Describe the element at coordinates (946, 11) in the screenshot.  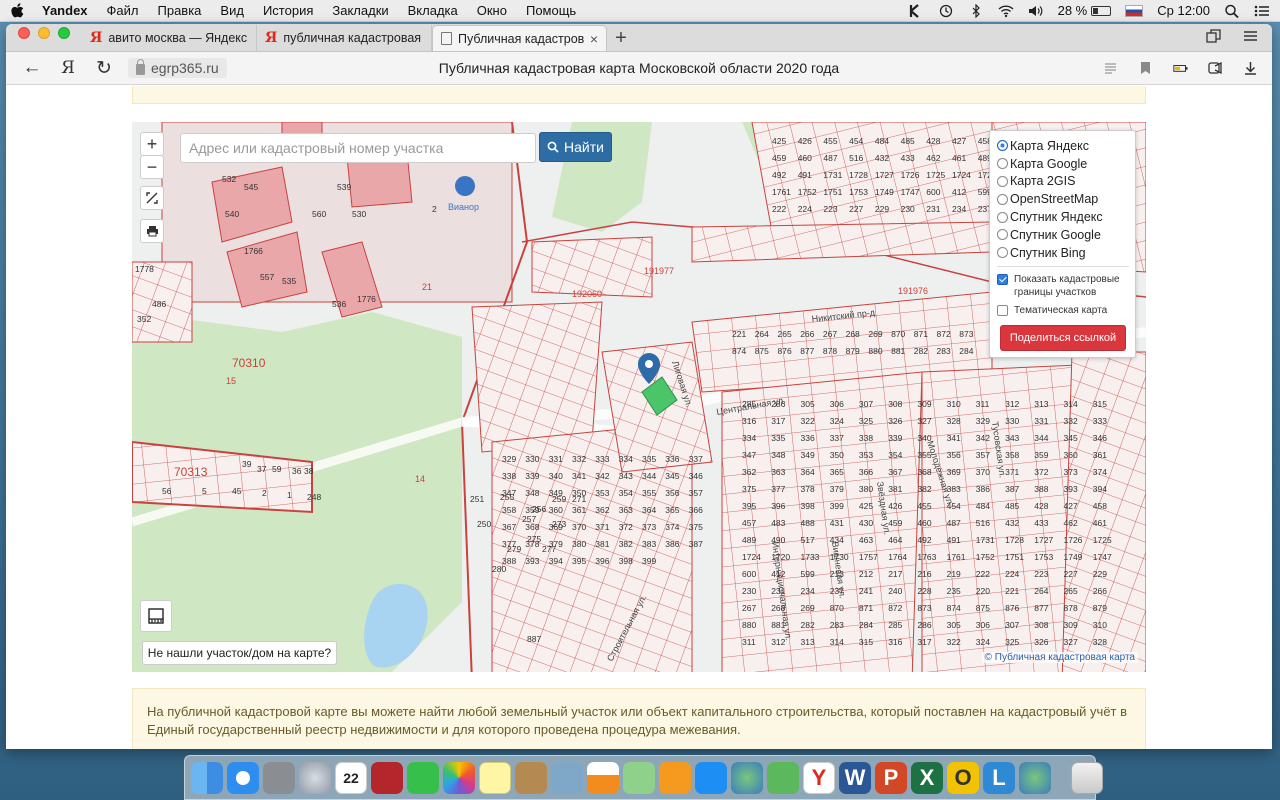
I see `time-machine-icon` at that location.